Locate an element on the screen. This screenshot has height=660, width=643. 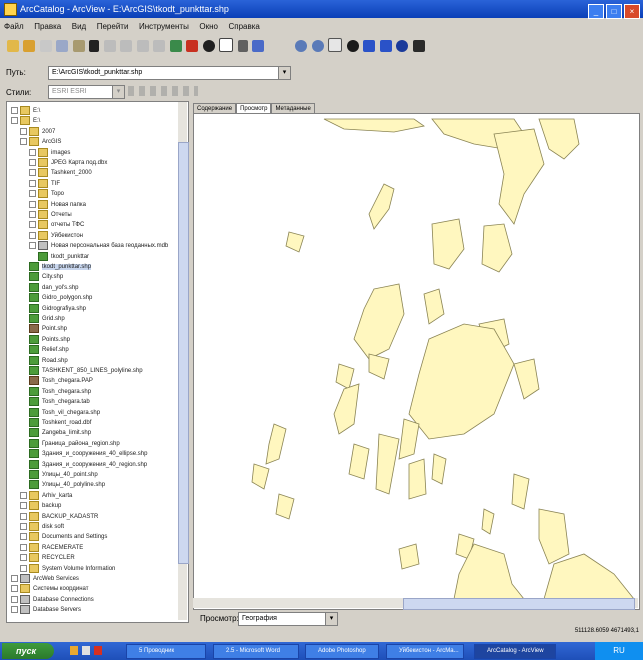
tree-item: disk soft is located at coordinates (42, 527).